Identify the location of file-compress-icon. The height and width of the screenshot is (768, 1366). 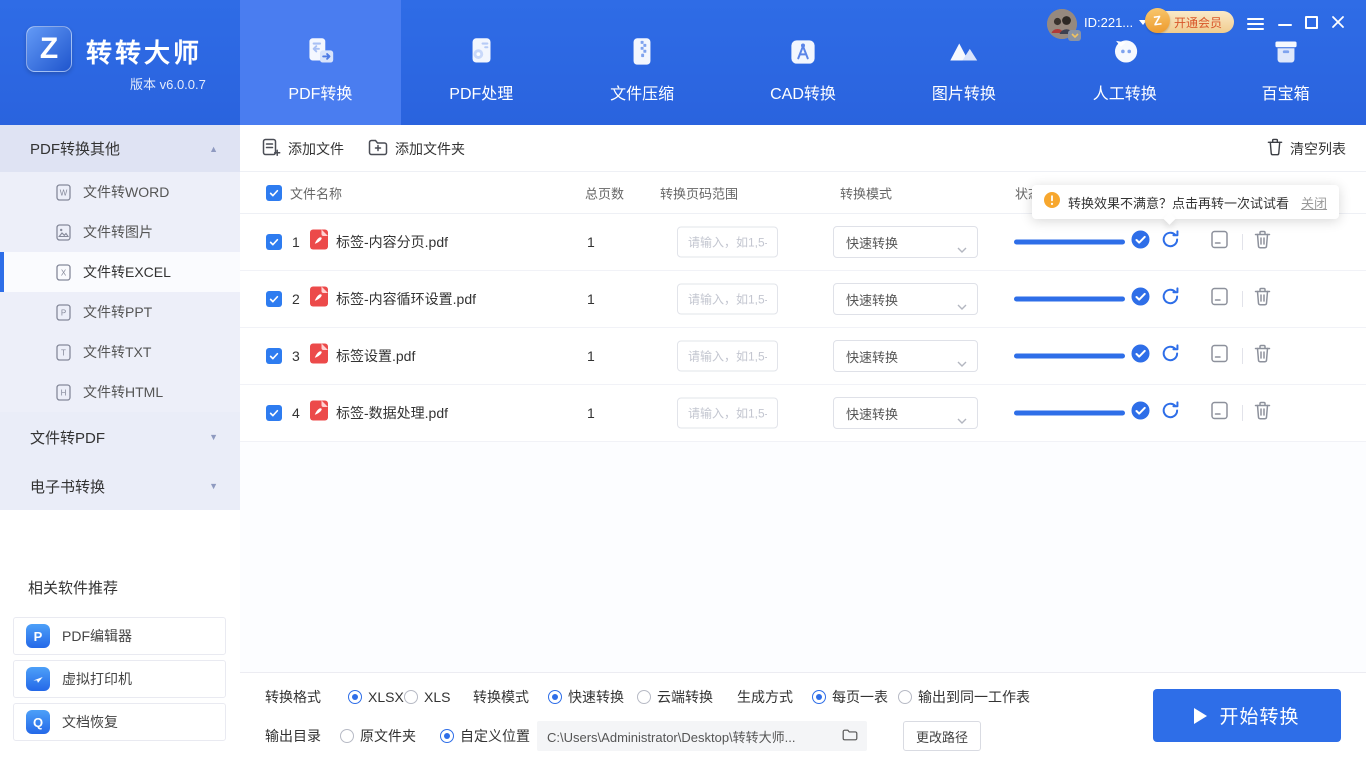
(642, 52).